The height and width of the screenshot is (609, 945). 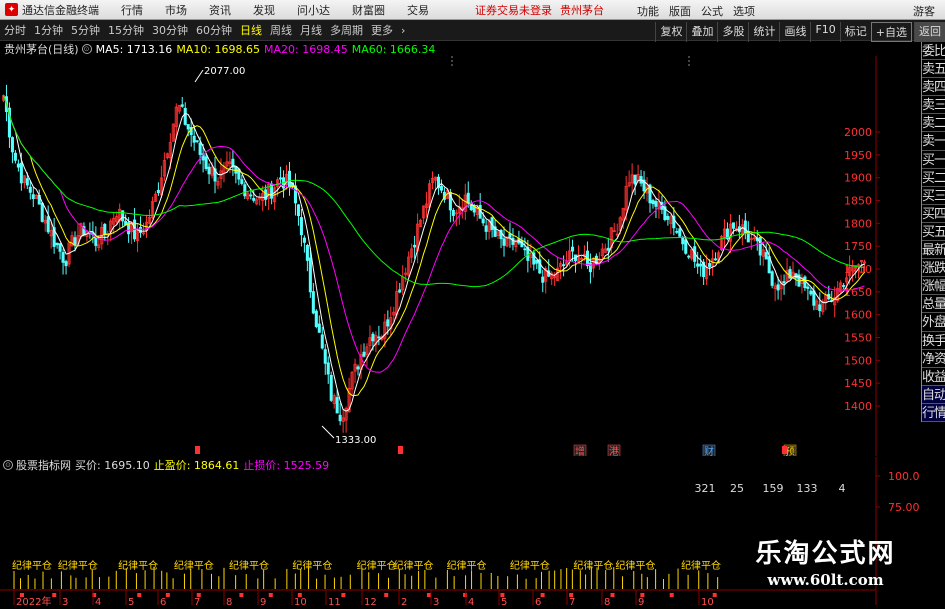 I want to click on chevron-right-icon: ›, so click(x=403, y=30).